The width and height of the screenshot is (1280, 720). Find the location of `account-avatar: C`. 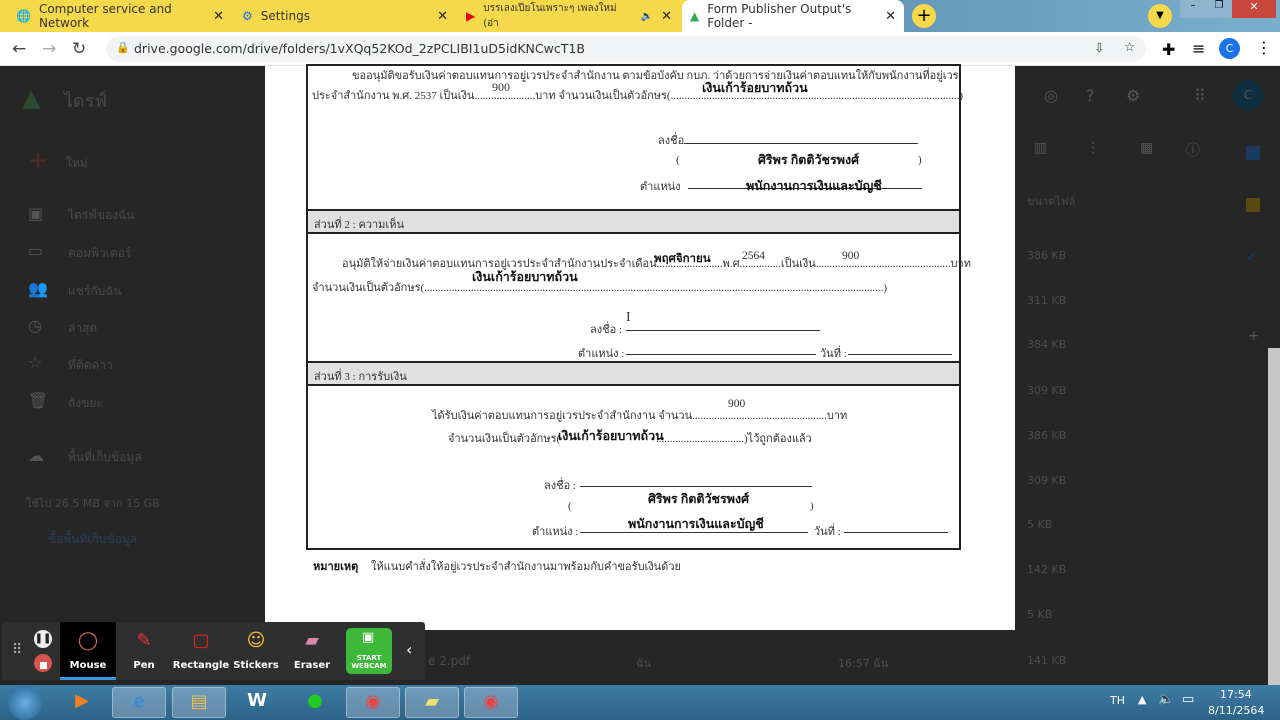

account-avatar: C is located at coordinates (1248, 95).